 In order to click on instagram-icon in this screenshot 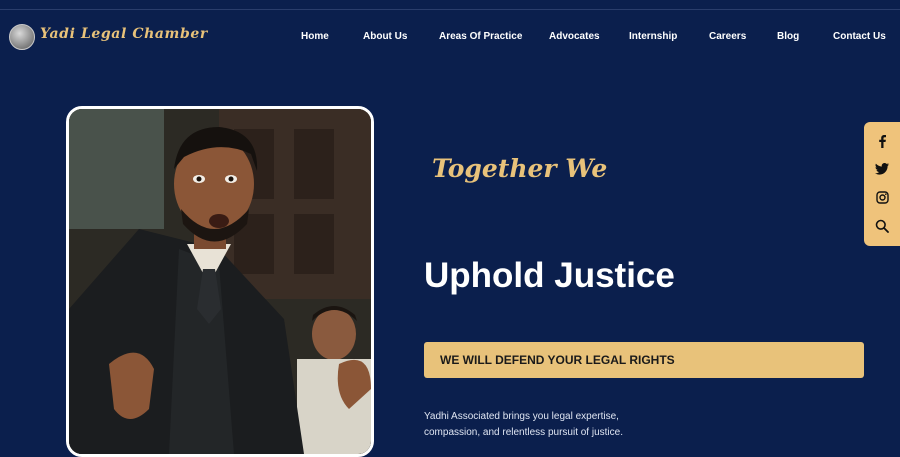, I will do `click(882, 197)`.